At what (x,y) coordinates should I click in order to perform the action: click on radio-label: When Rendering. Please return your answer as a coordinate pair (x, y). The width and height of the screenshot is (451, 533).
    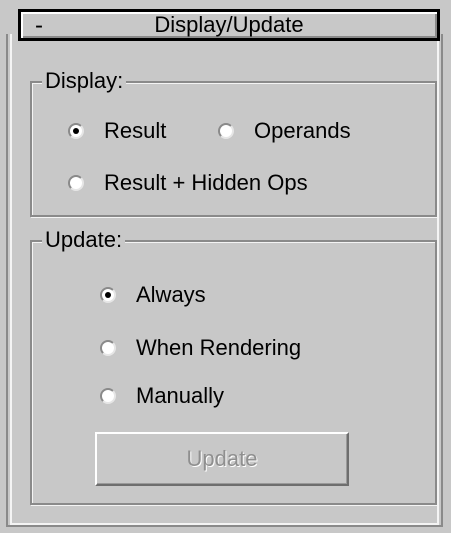
    Looking at the image, I should click on (219, 347).